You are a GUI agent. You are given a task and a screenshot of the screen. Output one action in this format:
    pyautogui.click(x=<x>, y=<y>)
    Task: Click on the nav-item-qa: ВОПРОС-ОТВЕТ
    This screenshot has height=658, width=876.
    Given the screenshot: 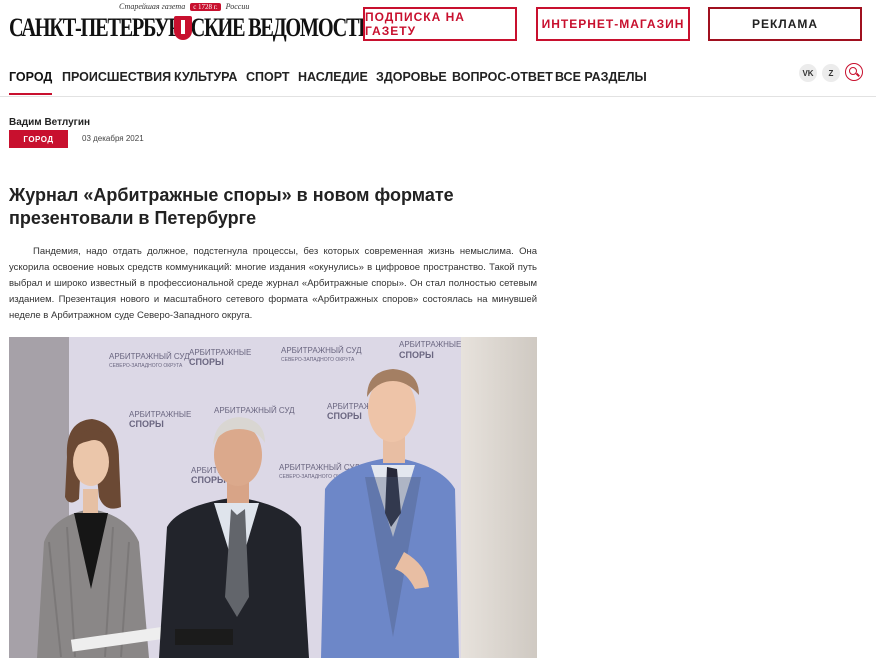 What is the action you would take?
    pyautogui.click(x=502, y=77)
    